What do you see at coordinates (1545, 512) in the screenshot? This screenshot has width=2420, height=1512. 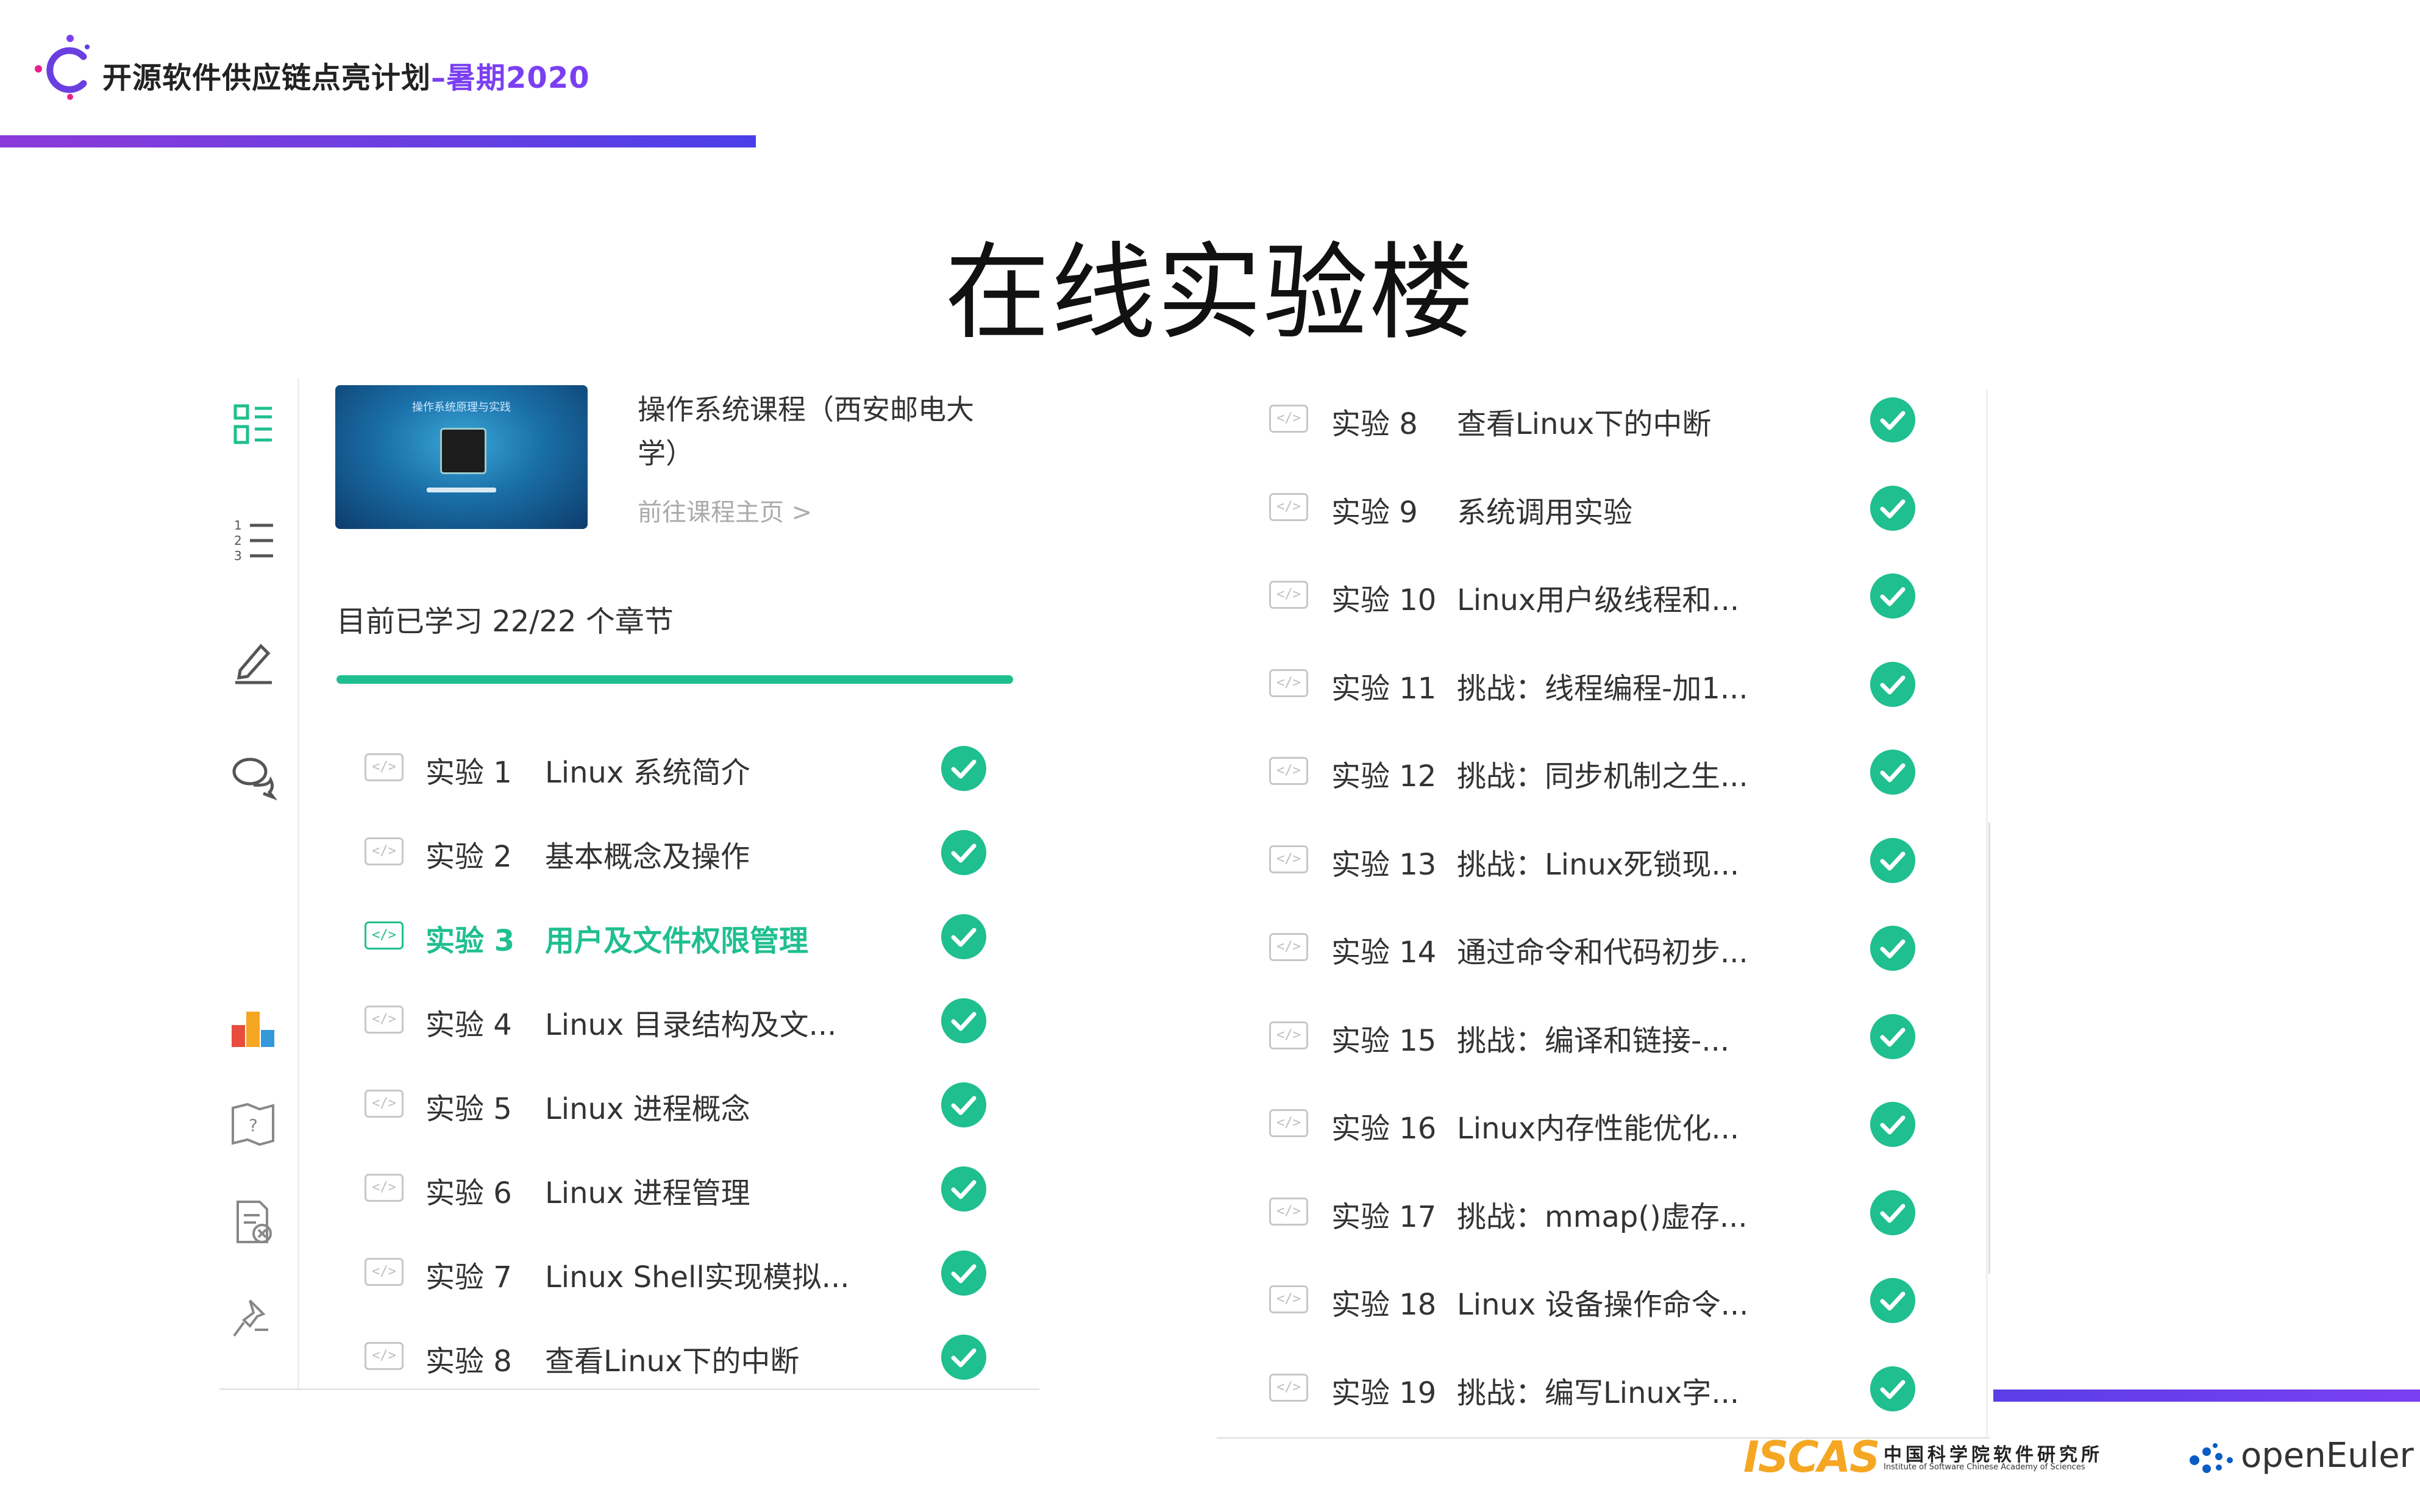 I see `lab-title: 系统调用实验` at bounding box center [1545, 512].